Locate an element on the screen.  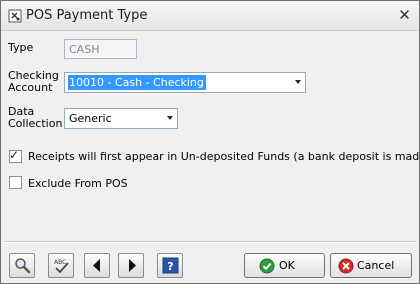
spell-check-icon: ABC is located at coordinates (61, 266).